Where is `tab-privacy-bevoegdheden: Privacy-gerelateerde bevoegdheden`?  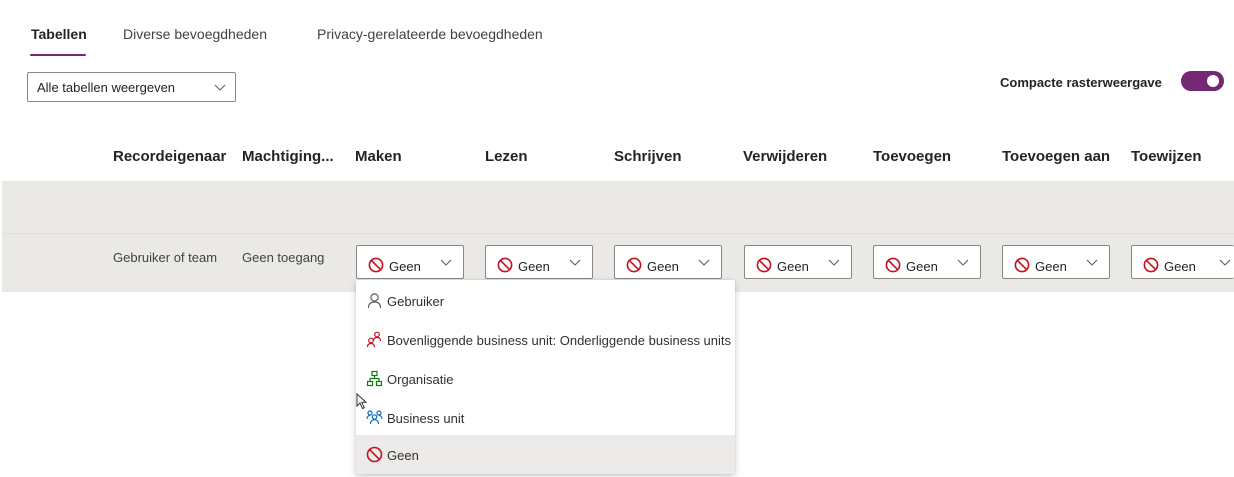
tab-privacy-bevoegdheden: Privacy-gerelateerde bevoegdheden is located at coordinates (430, 34).